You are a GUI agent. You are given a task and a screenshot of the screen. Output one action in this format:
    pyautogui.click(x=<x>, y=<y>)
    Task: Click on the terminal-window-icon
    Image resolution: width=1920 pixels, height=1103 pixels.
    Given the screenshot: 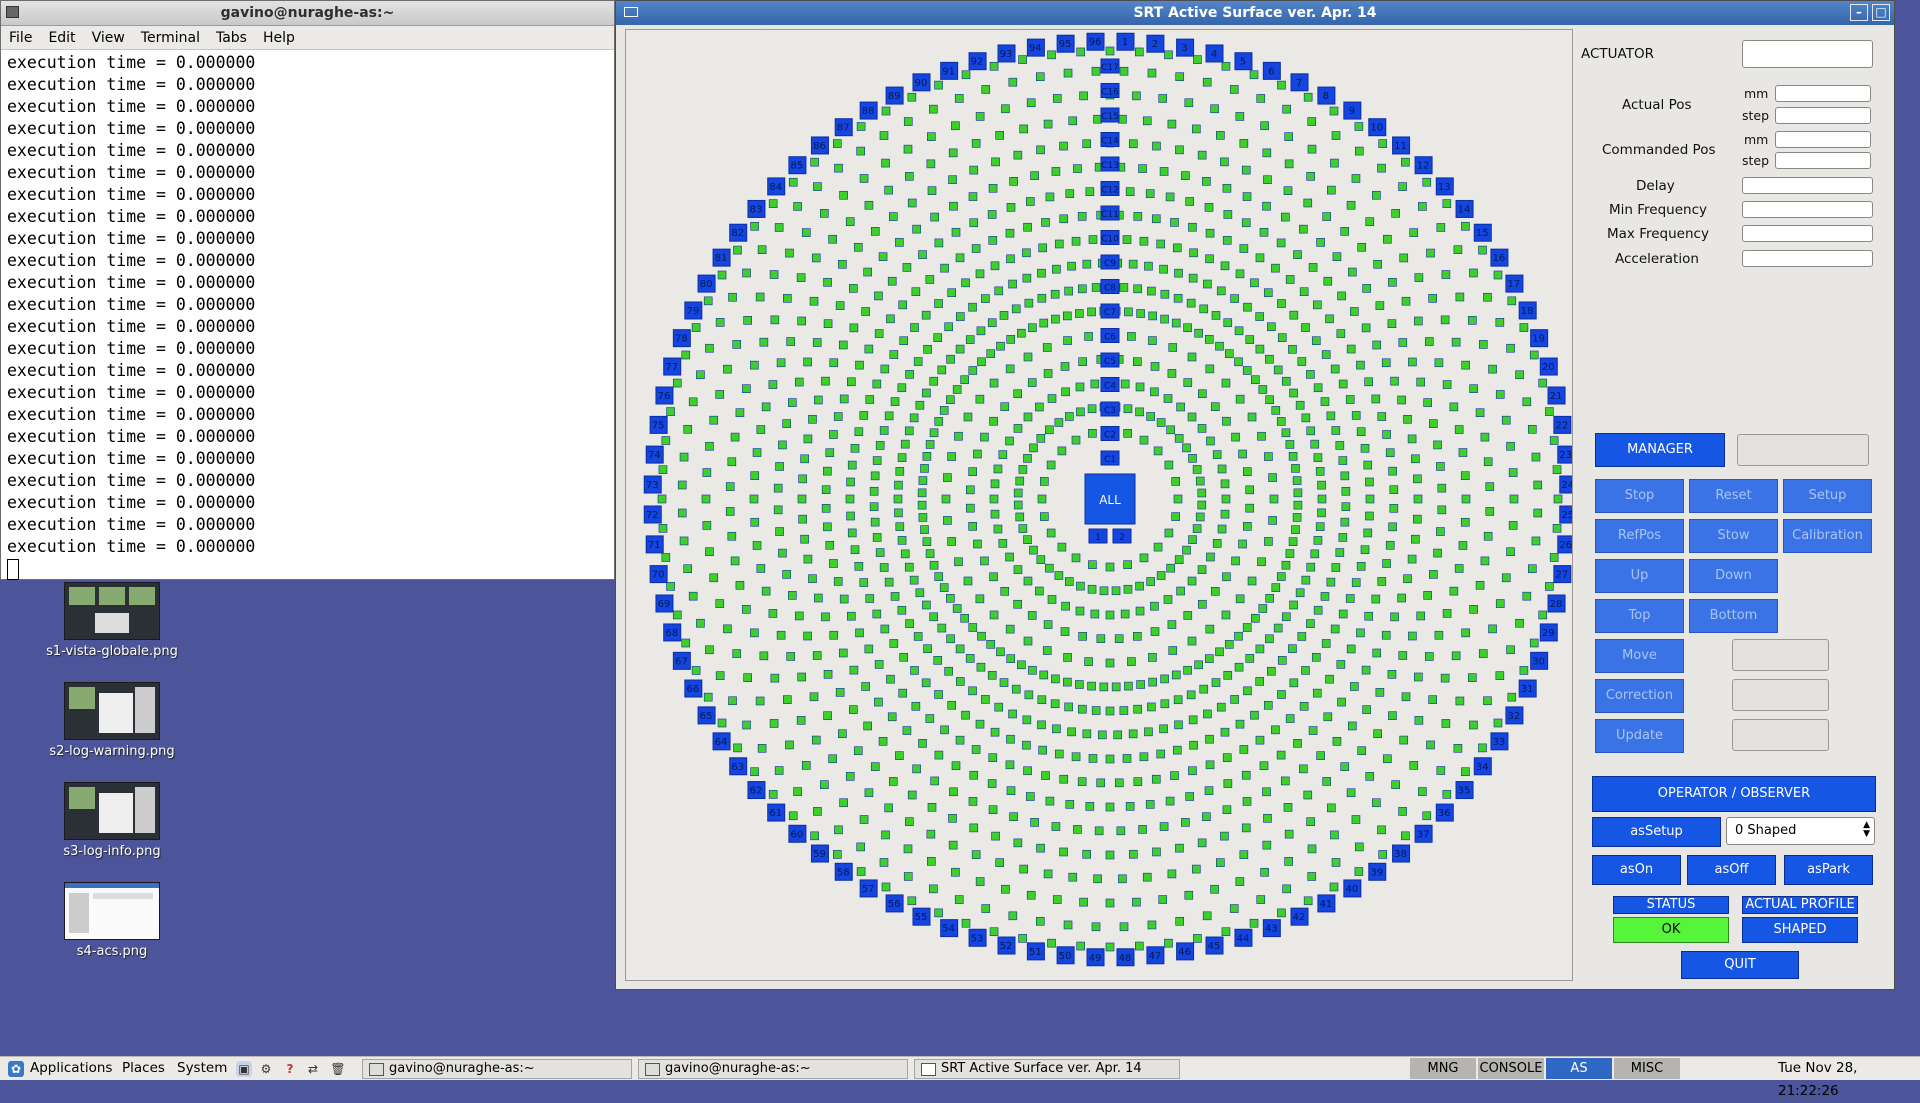 What is the action you would take?
    pyautogui.click(x=12, y=12)
    